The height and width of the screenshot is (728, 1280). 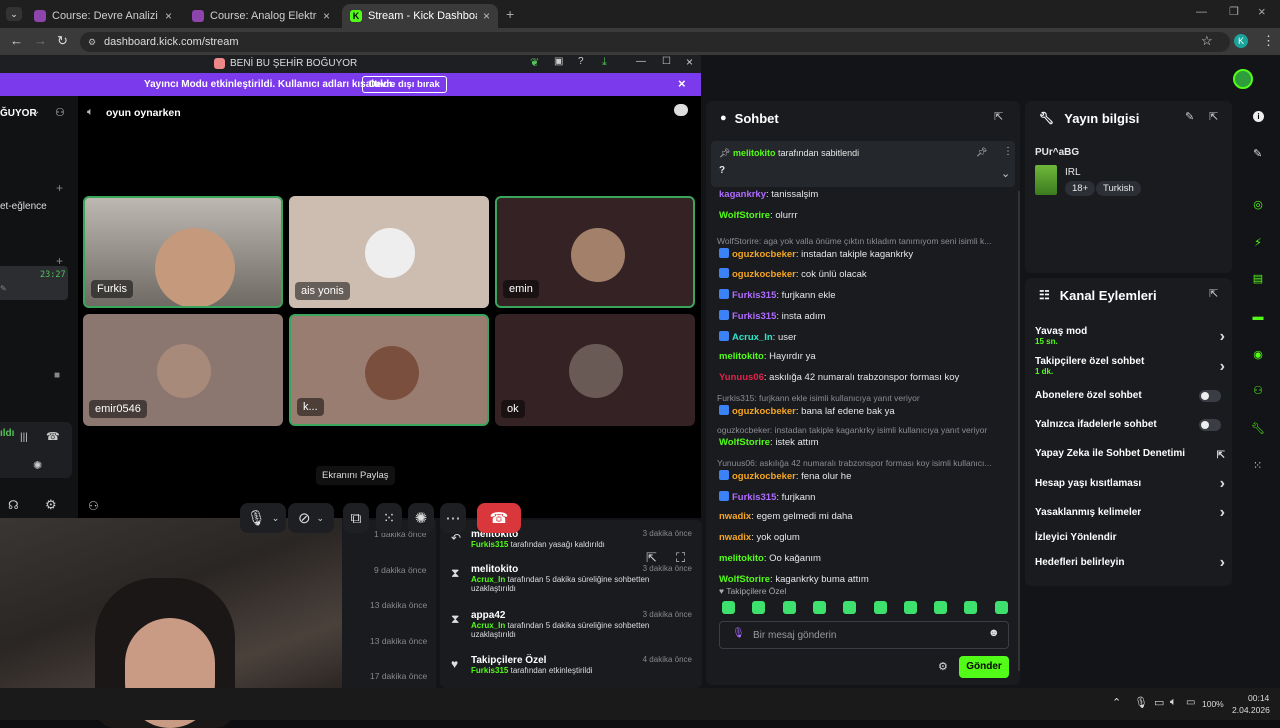 I want to click on channel-action-item: Yasaklanmış kelimeler ›, so click(x=1130, y=512).